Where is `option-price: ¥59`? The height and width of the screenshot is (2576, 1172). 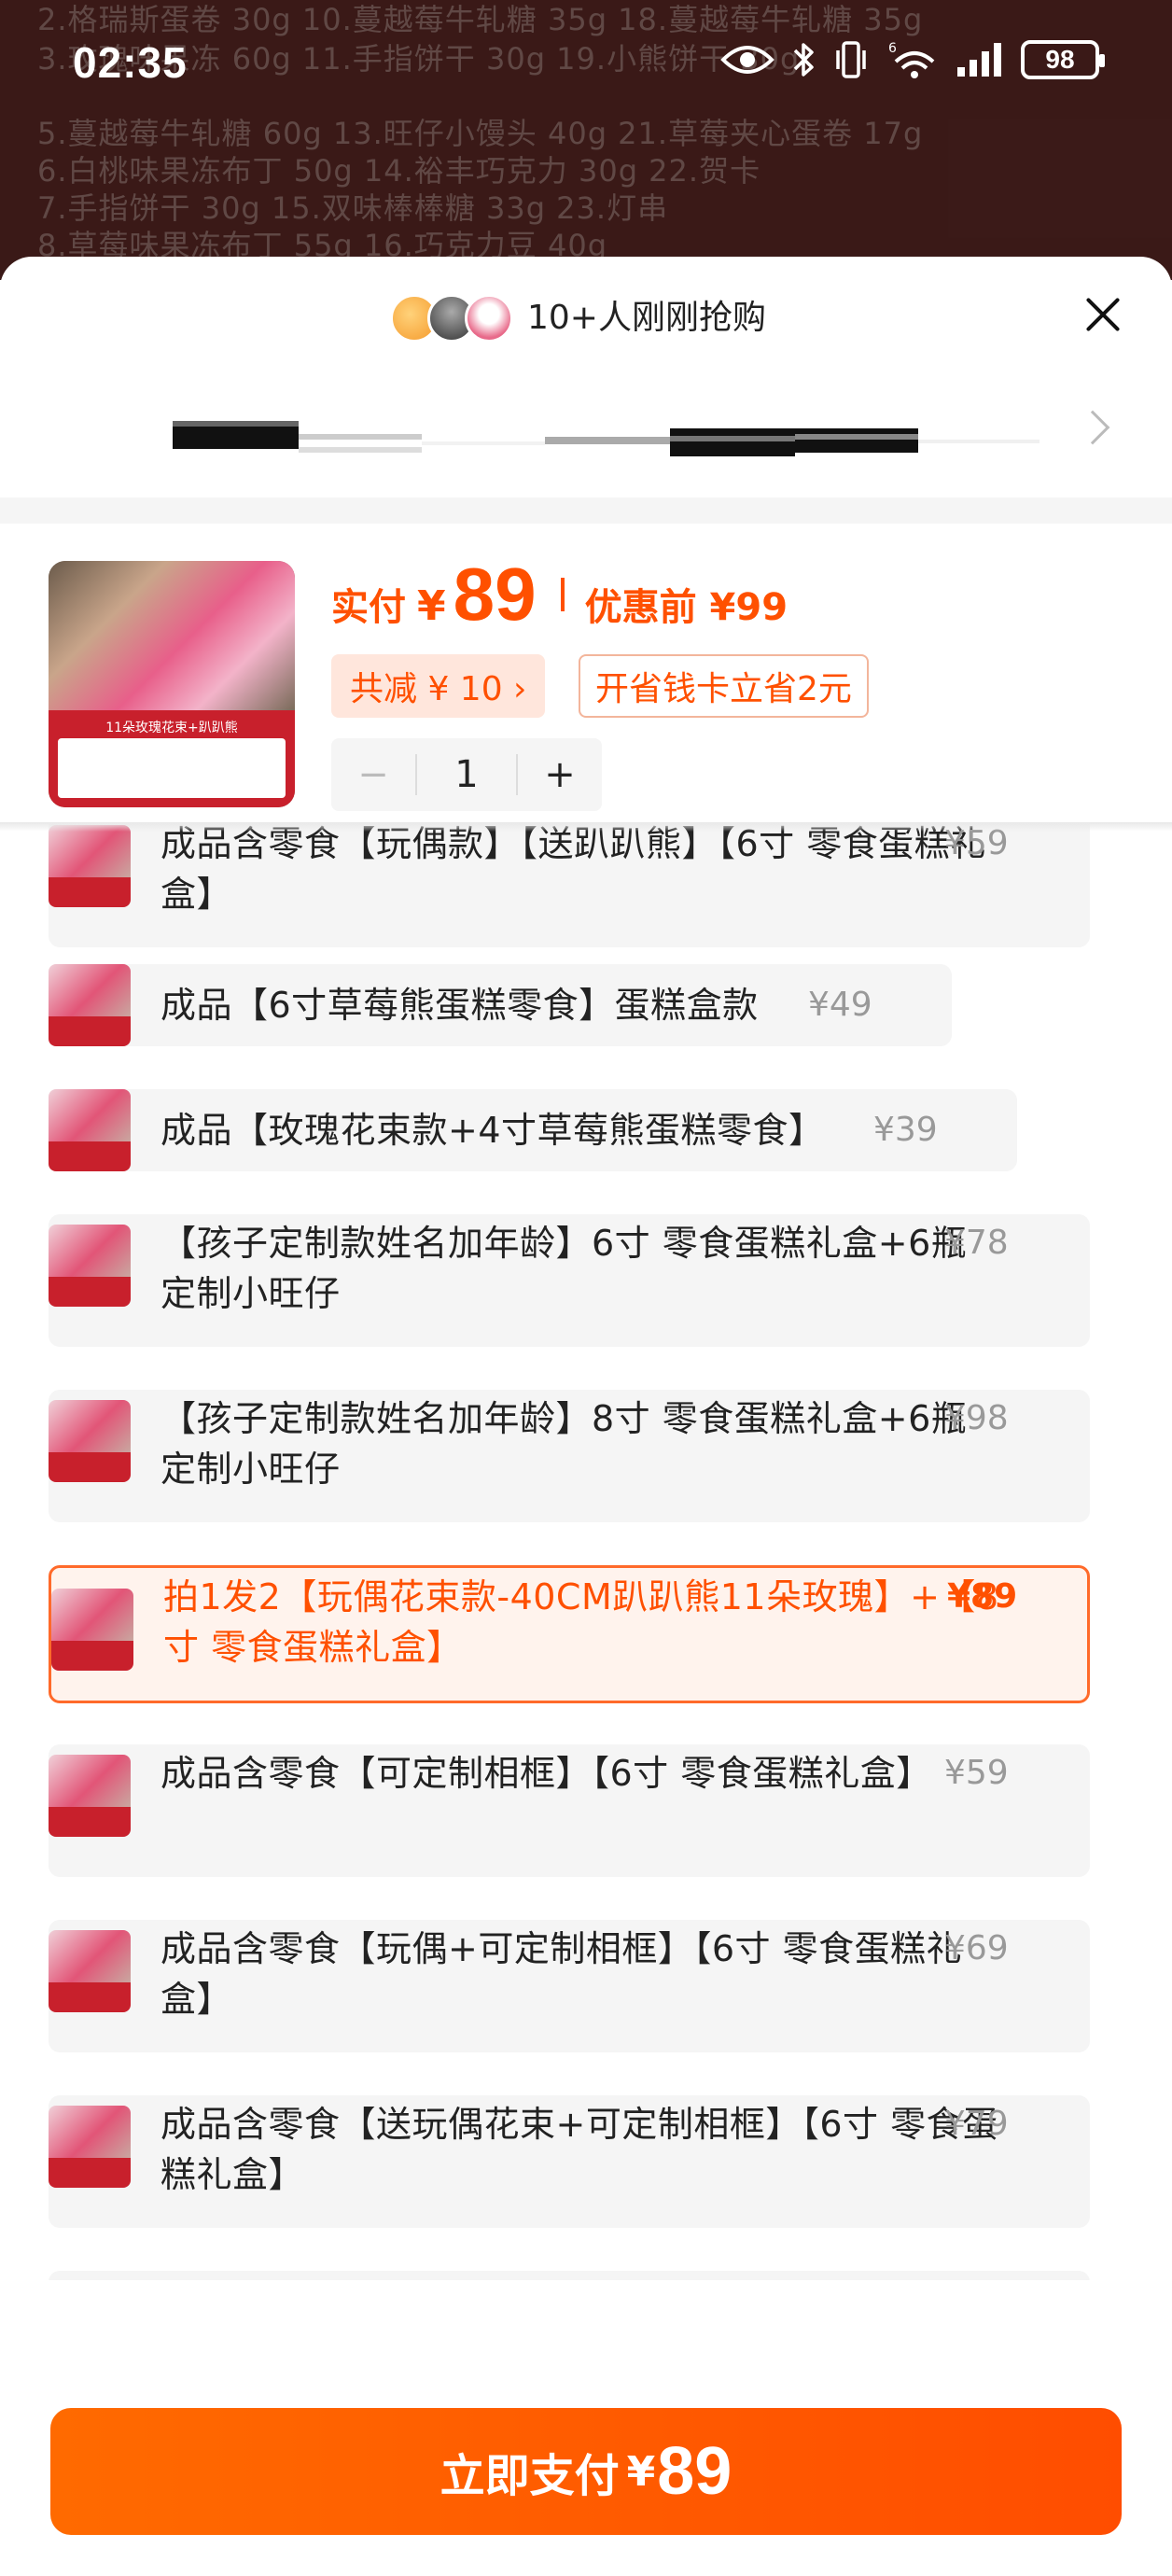 option-price: ¥59 is located at coordinates (976, 1773).